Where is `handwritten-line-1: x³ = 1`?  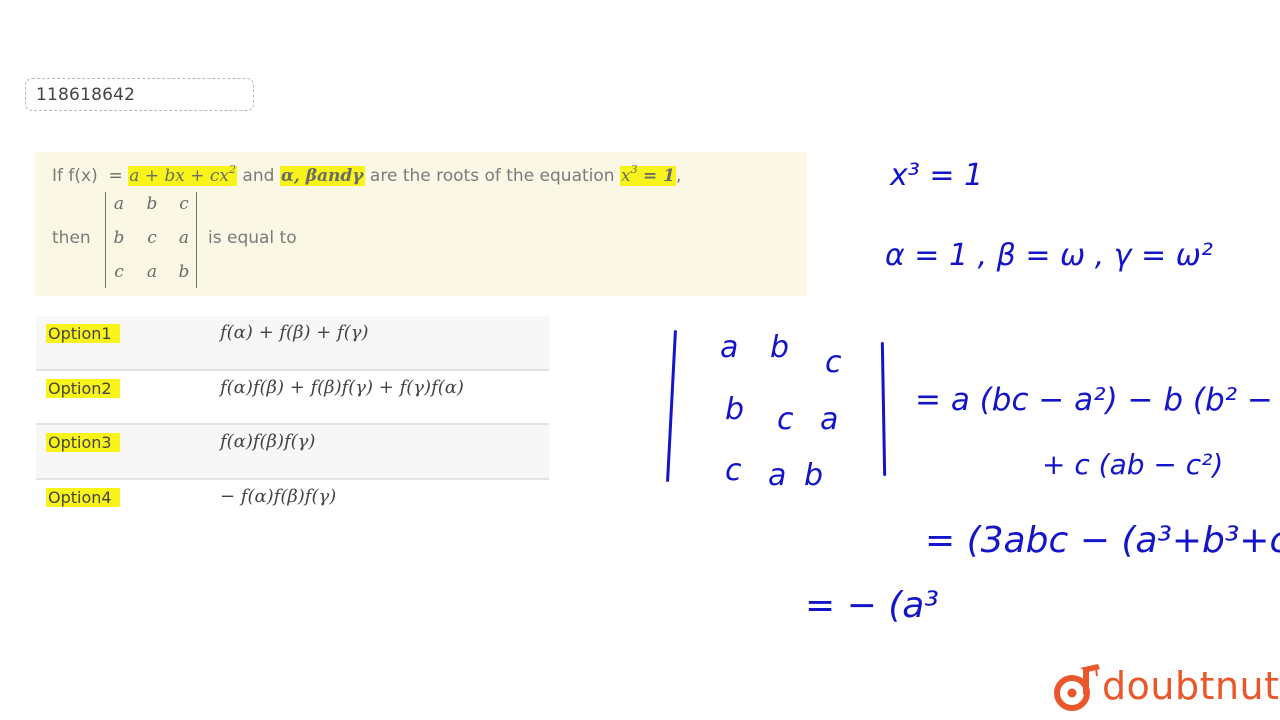
handwritten-line-1: x³ = 1 is located at coordinates (937, 175).